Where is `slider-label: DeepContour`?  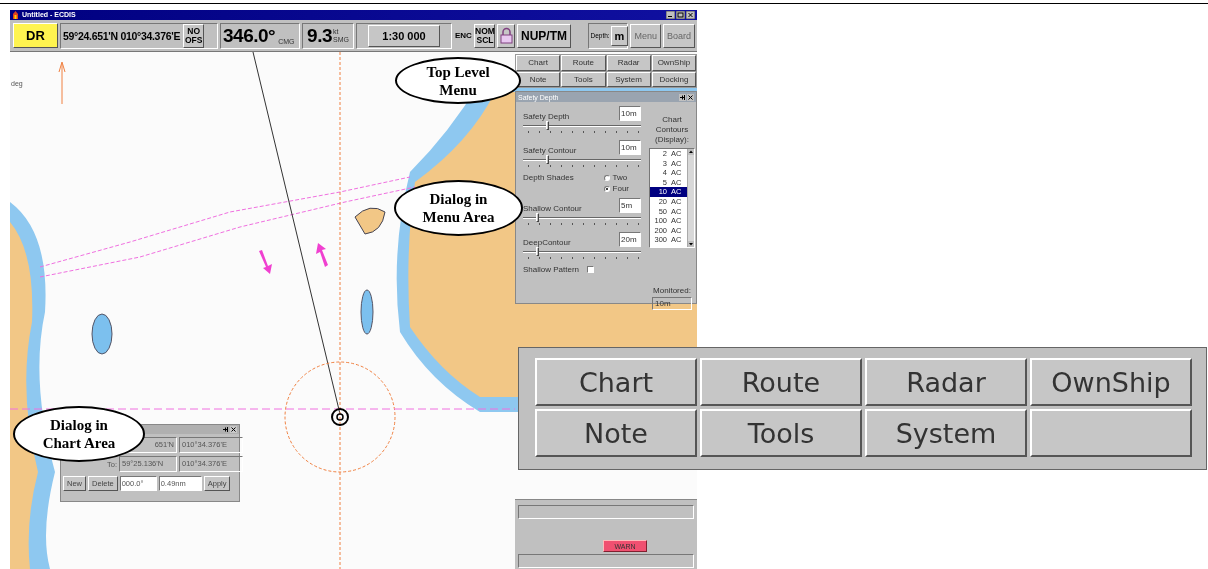
slider-label: DeepContour is located at coordinates (547, 242).